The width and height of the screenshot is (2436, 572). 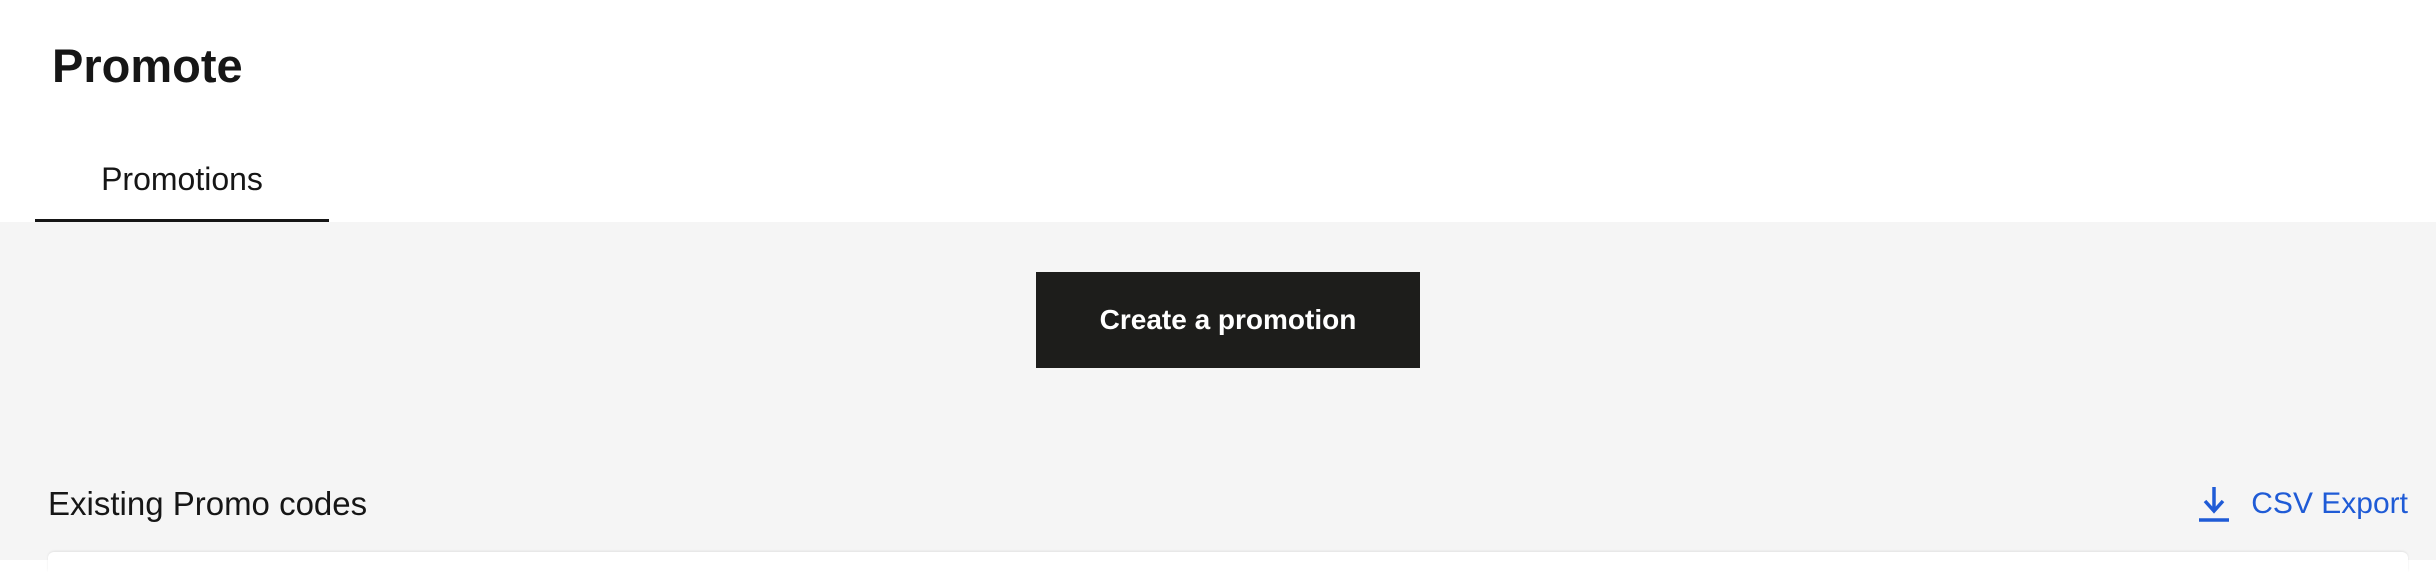 I want to click on existing-promo-codes-heading: Existing Promo codes, so click(x=208, y=503).